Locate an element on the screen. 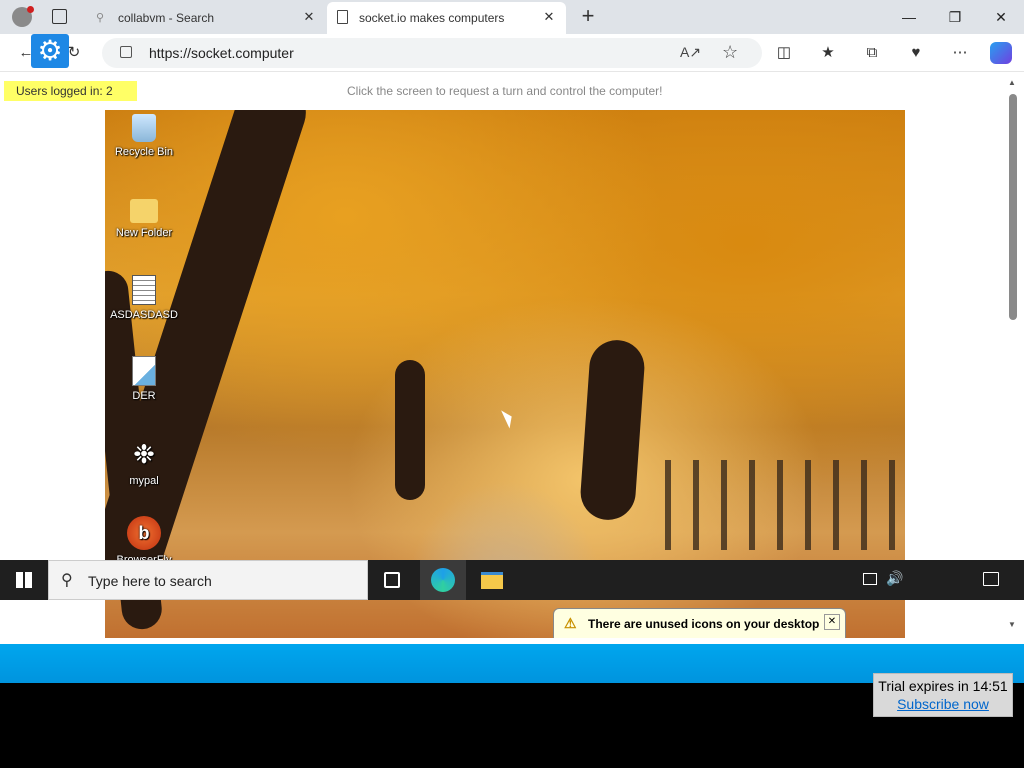  folder-icon is located at coordinates (144, 211).